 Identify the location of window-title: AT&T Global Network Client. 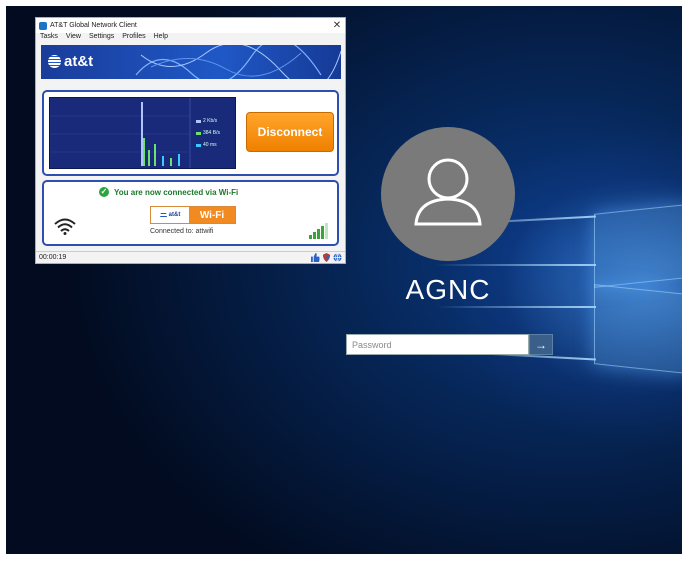
(93, 25).